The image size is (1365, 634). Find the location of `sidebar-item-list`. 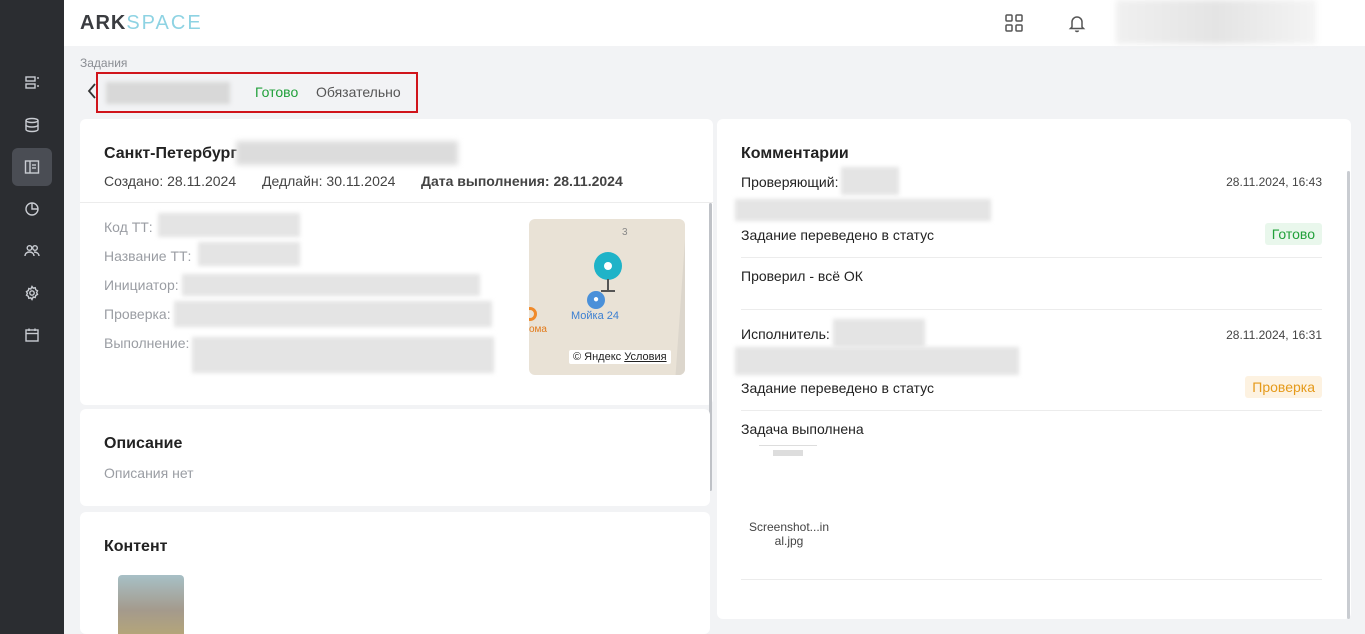

sidebar-item-list is located at coordinates (32, 83).